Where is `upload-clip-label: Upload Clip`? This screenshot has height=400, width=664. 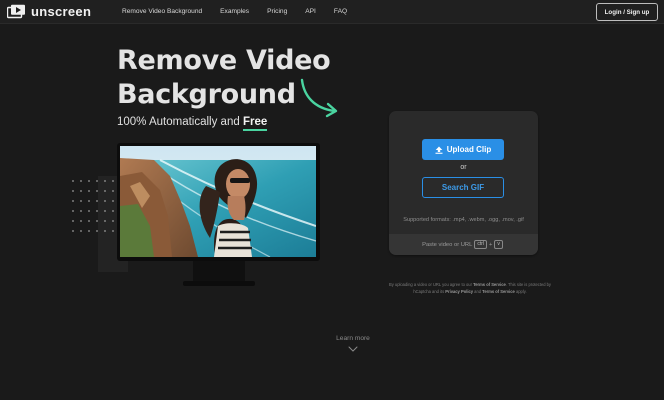
upload-clip-label: Upload Clip is located at coordinates (469, 149).